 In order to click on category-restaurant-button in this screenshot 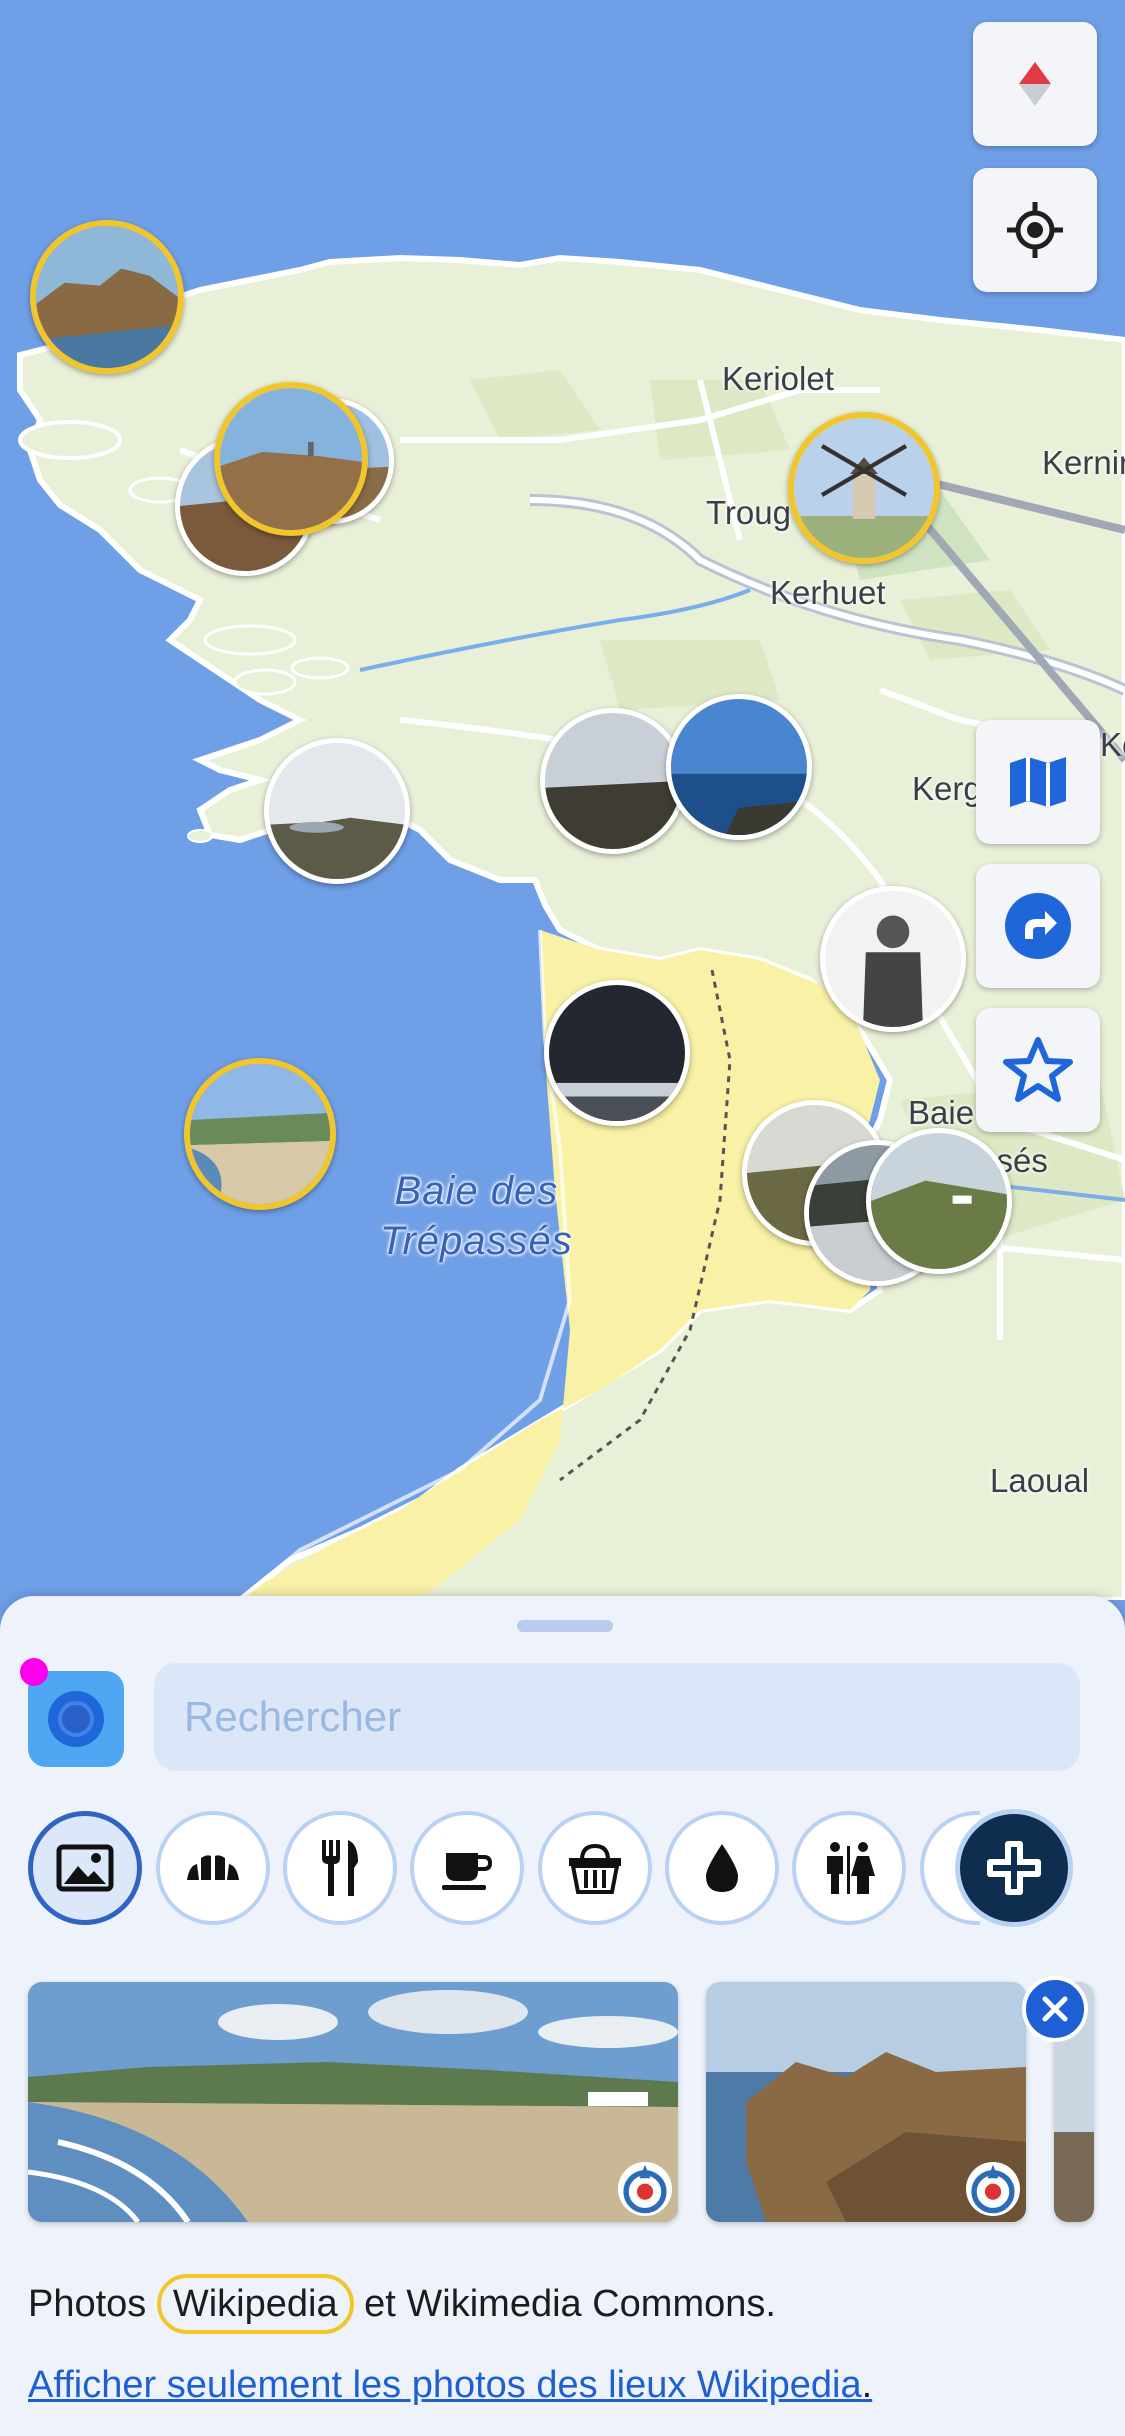, I will do `click(340, 1868)`.